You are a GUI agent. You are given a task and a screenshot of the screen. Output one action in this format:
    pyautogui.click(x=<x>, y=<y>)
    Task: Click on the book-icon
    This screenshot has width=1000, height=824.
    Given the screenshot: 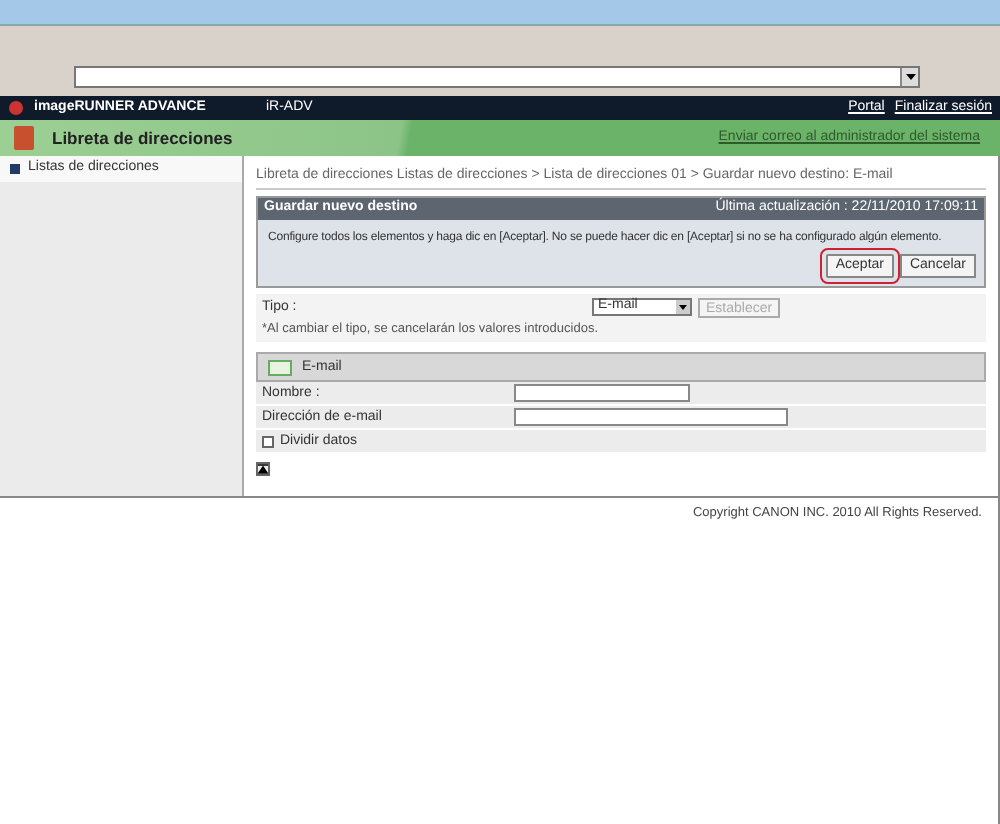 What is the action you would take?
    pyautogui.click(x=24, y=138)
    